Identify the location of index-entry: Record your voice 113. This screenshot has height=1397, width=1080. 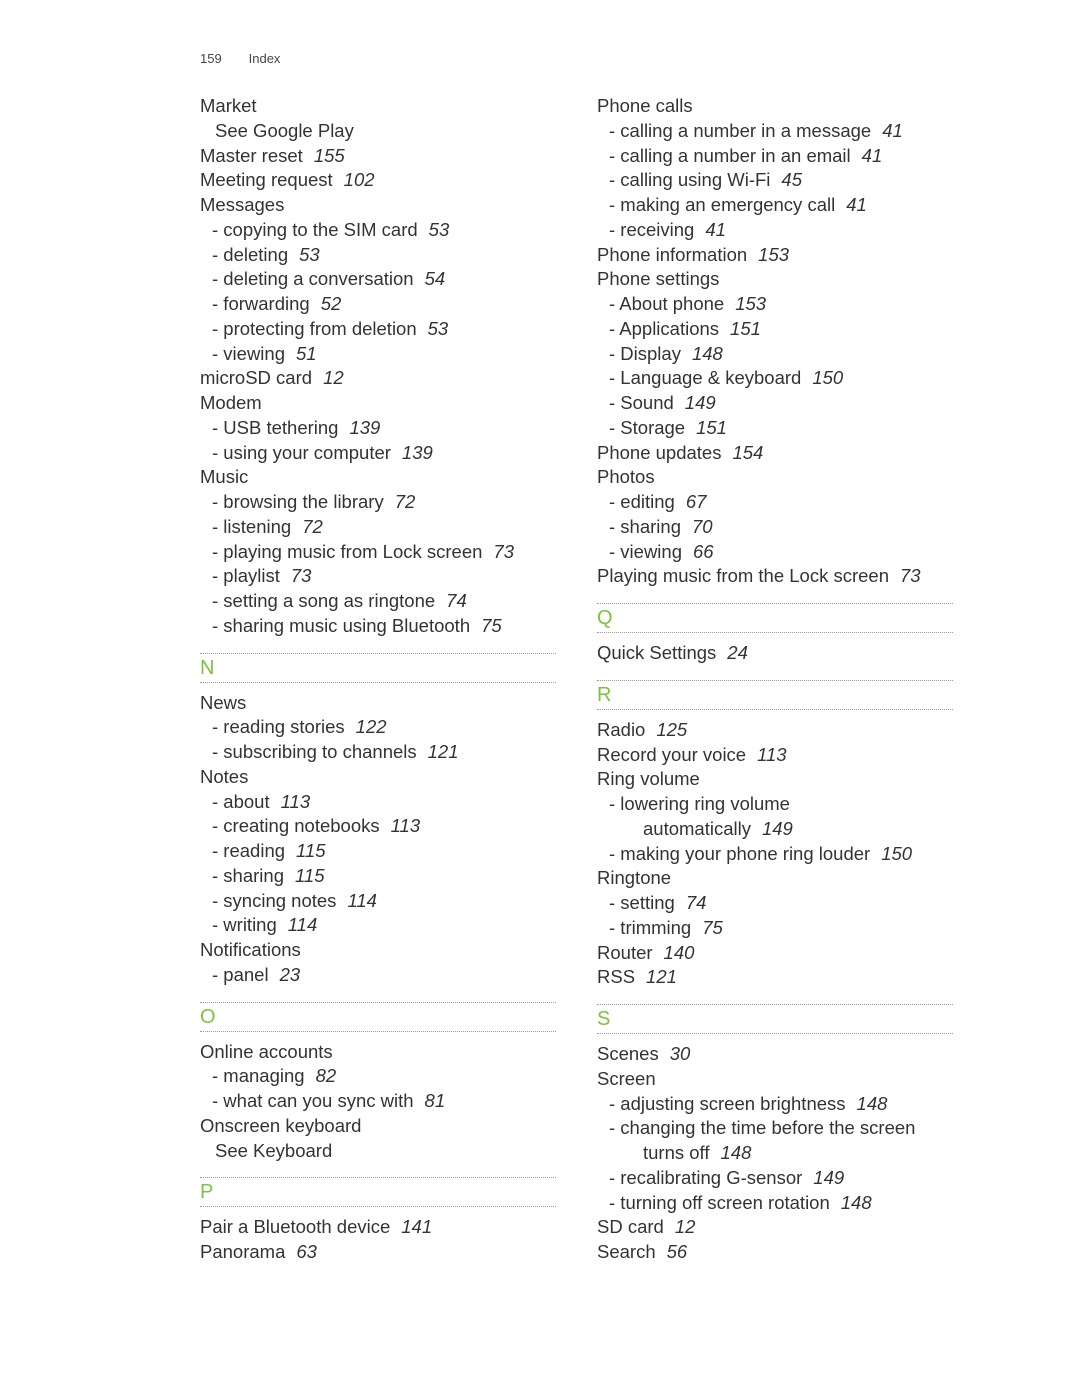
(775, 755).